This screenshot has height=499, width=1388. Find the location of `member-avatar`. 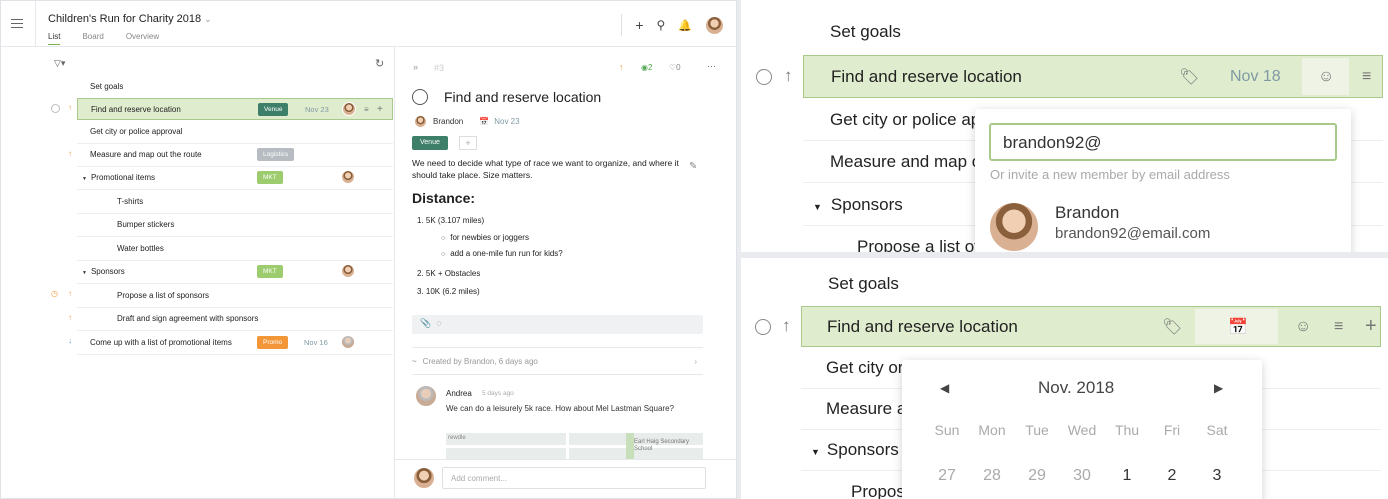

member-avatar is located at coordinates (1014, 227).